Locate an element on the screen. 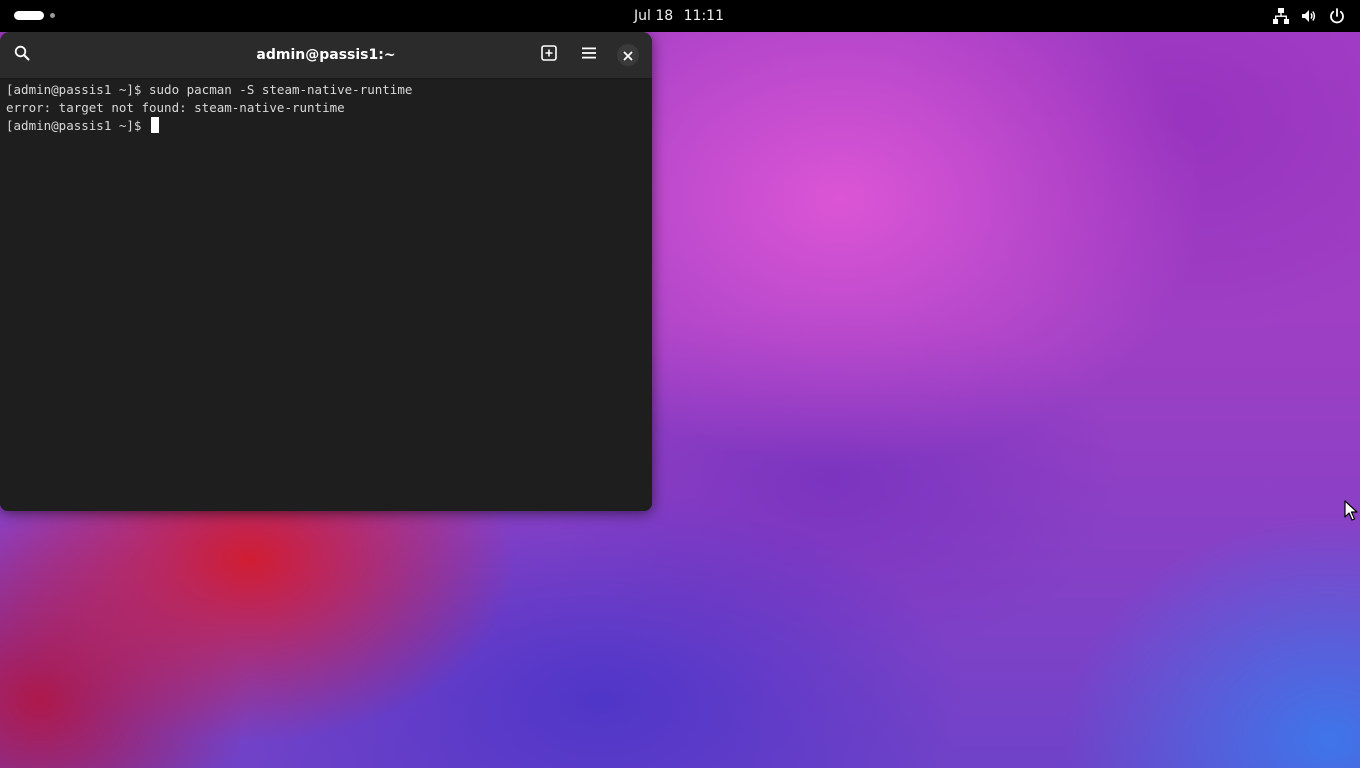 The width and height of the screenshot is (1360, 768). activities-button is located at coordinates (34, 15).